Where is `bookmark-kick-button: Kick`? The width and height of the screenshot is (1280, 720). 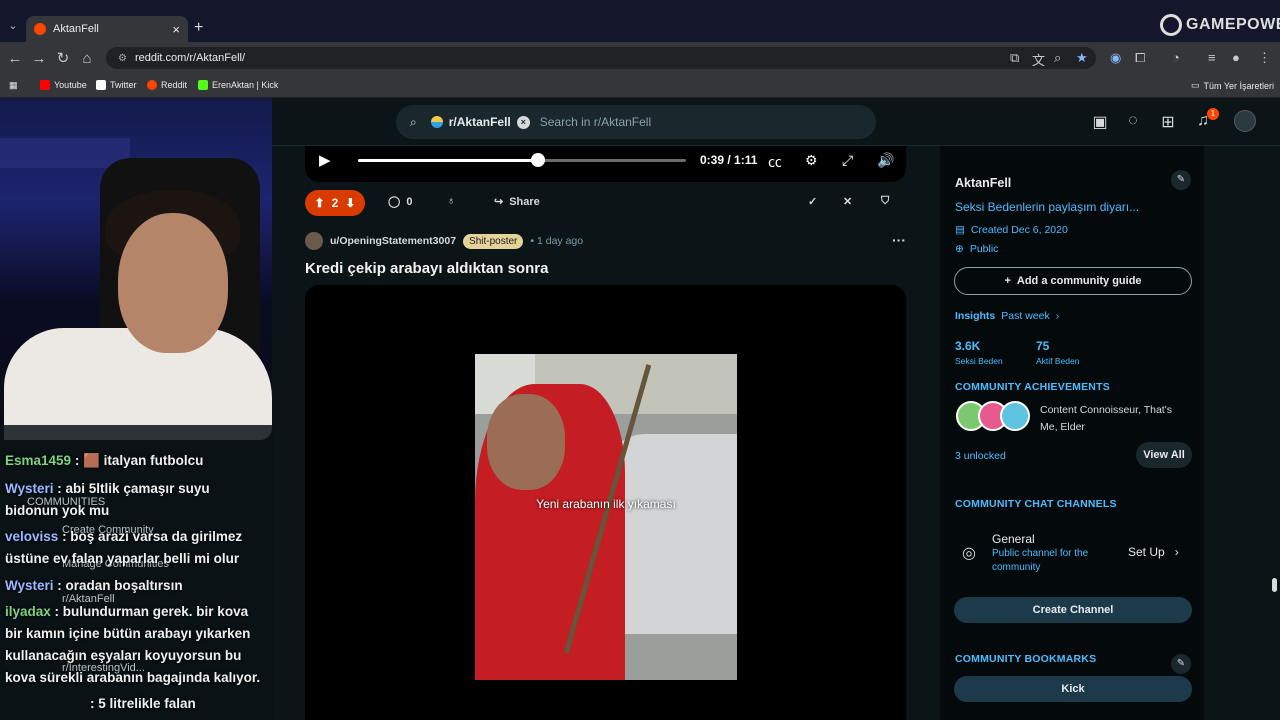 bookmark-kick-button: Kick is located at coordinates (1073, 689).